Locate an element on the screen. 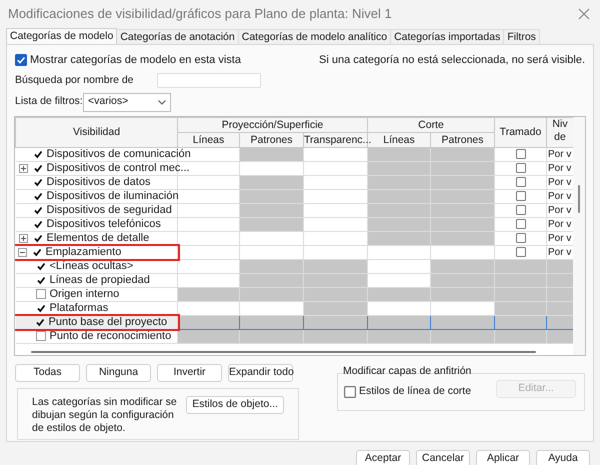  search-field is located at coordinates (209, 80).